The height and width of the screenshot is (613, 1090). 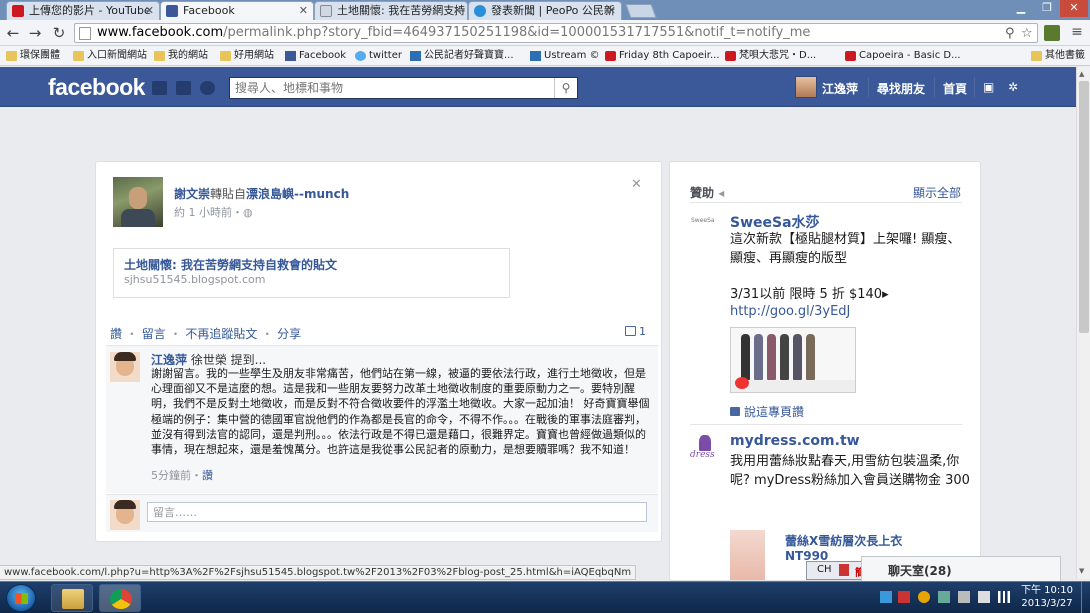 I want to click on tray-display-icon, so click(x=984, y=597).